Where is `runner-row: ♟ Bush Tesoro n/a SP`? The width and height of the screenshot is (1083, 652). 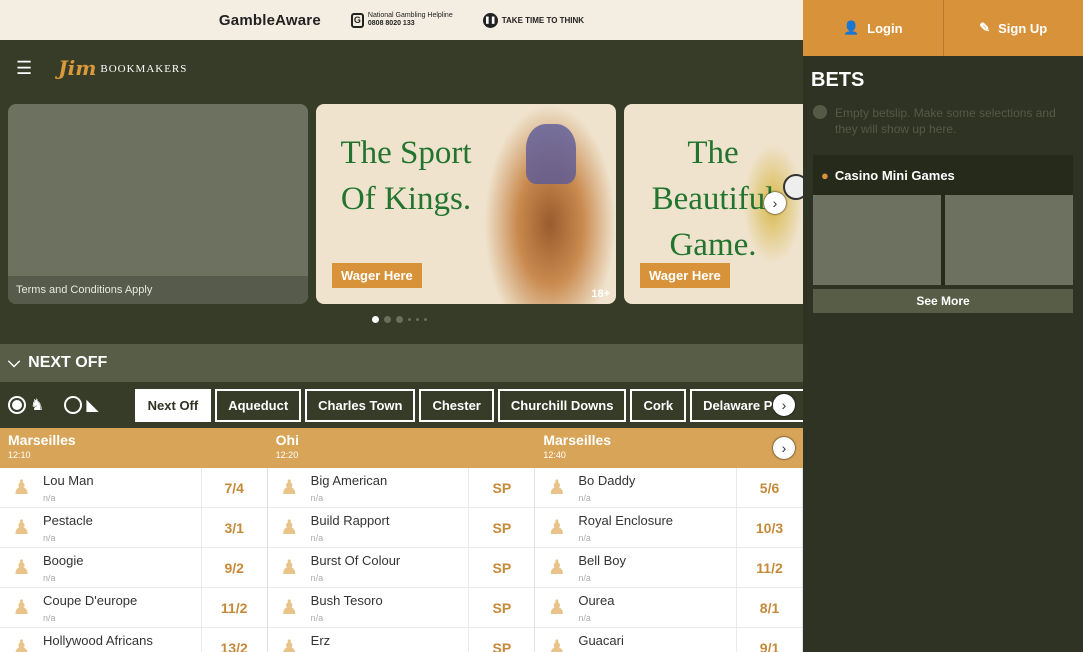 runner-row: ♟ Bush Tesoro n/a SP is located at coordinates (401, 607).